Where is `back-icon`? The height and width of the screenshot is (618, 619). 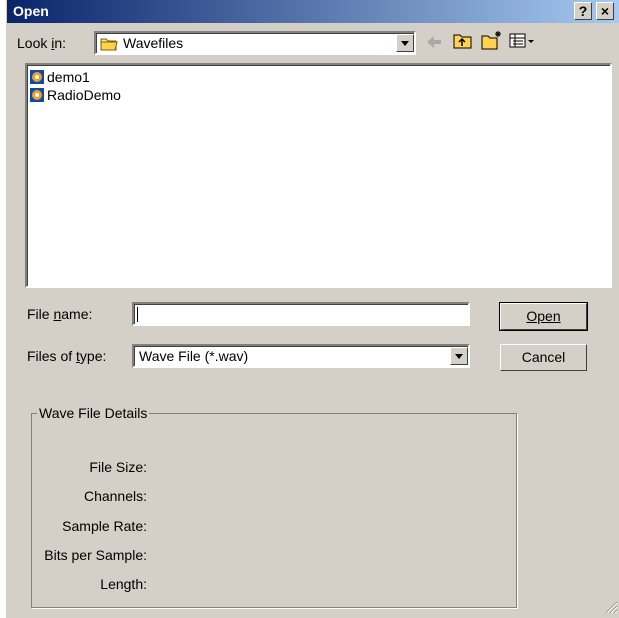 back-icon is located at coordinates (434, 43).